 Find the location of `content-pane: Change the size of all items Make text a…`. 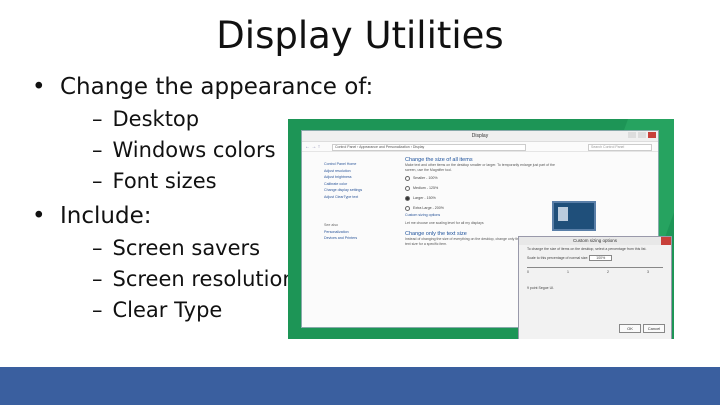

content-pane: Change the size of all items Make text a… is located at coordinates (535, 202).